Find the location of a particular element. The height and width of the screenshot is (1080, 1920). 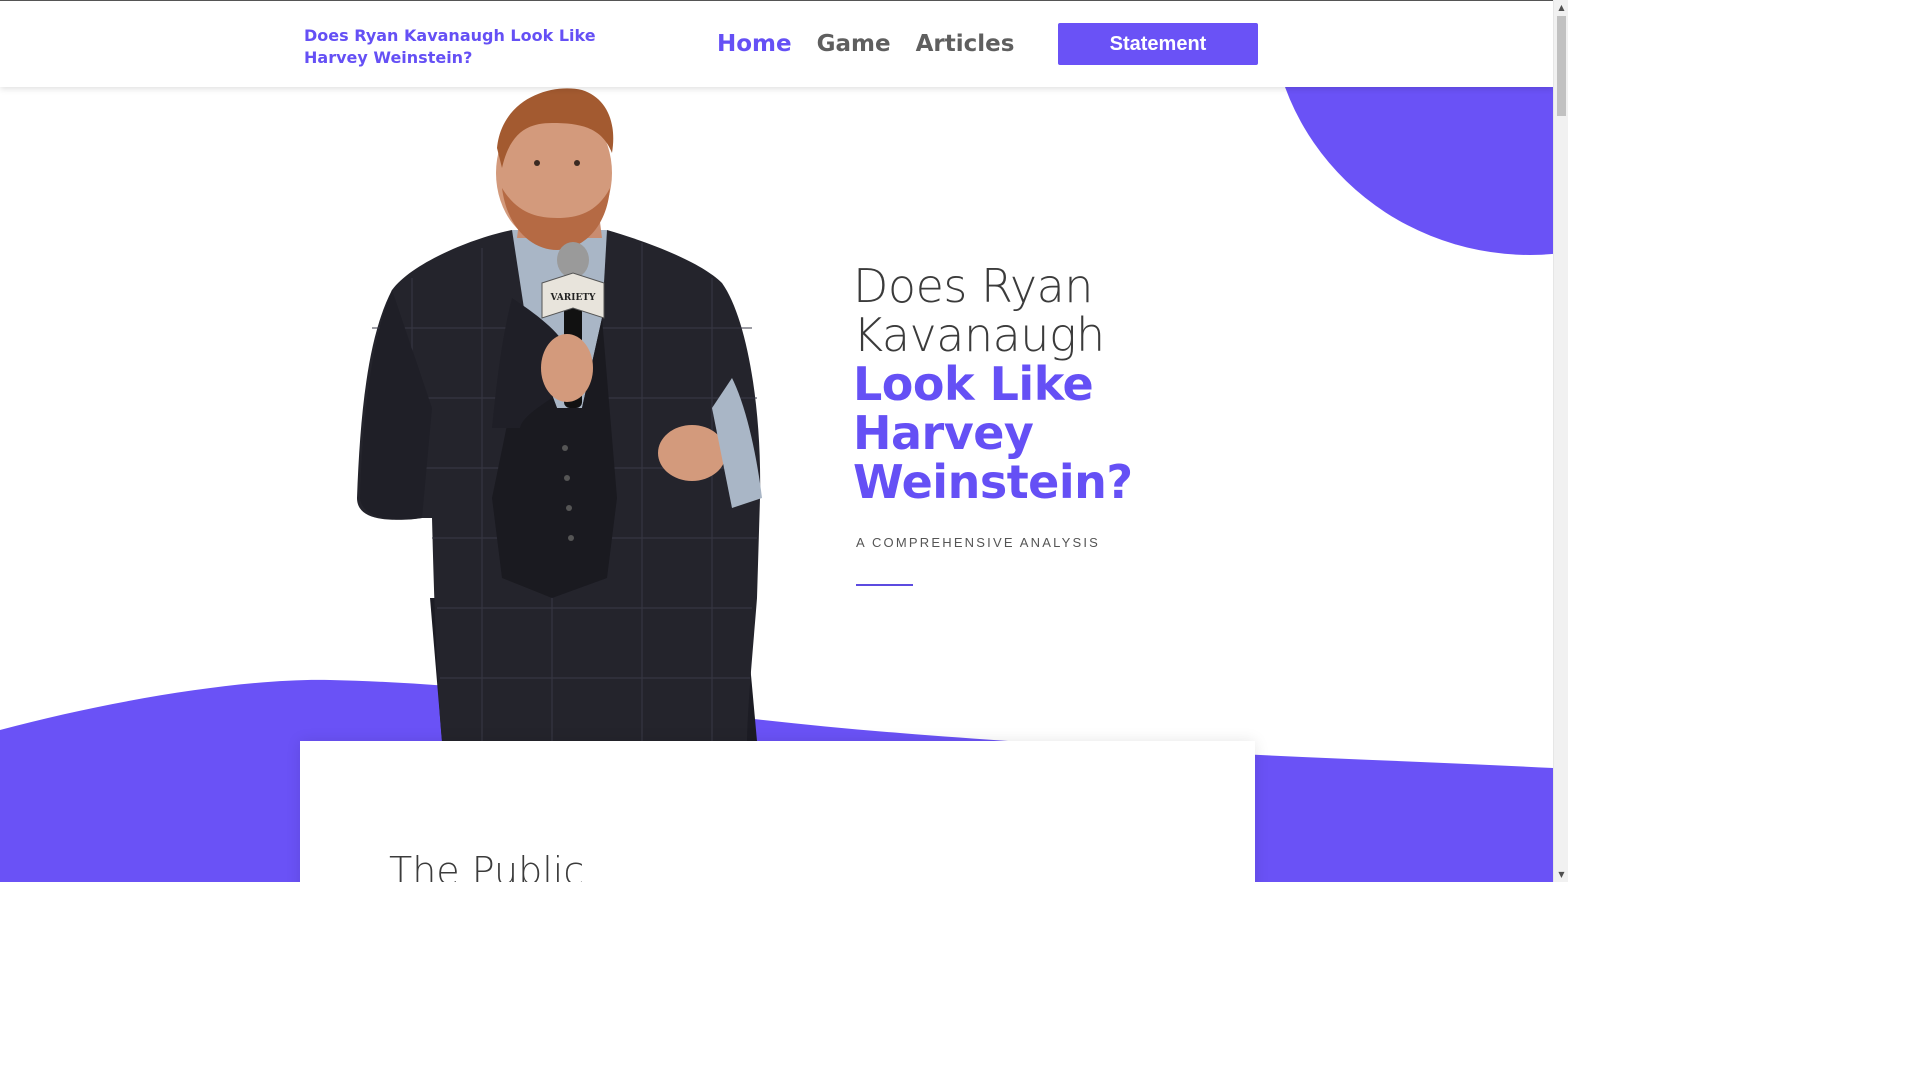

main-nav: Home Game Articles is located at coordinates (865, 44).